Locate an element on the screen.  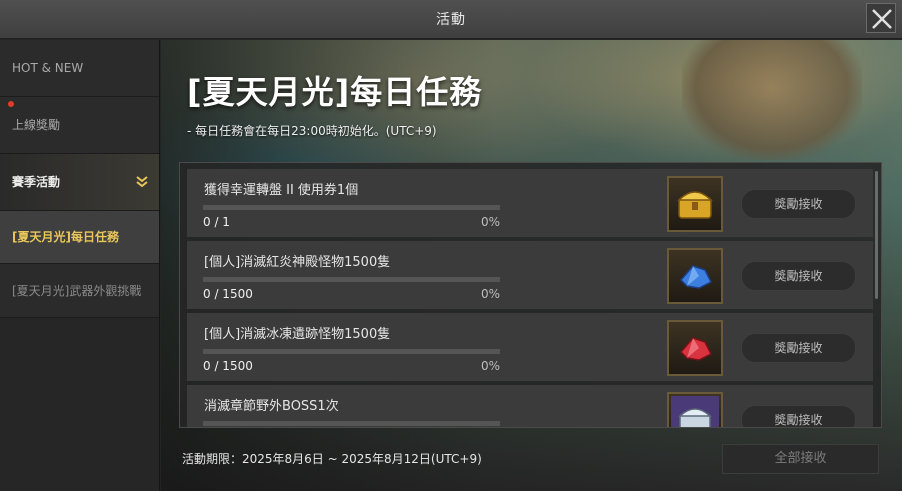
silver-chest-icon is located at coordinates (695, 411).